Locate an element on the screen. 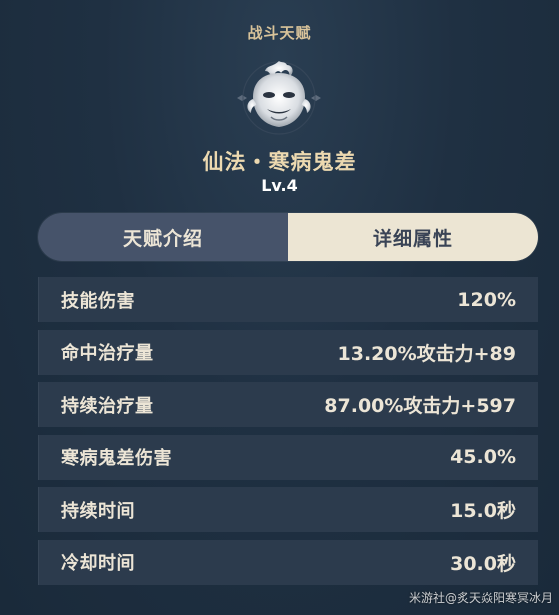 This screenshot has width=559, height=615. attribute-row: 持续时间 15.0秒 is located at coordinates (288, 510).